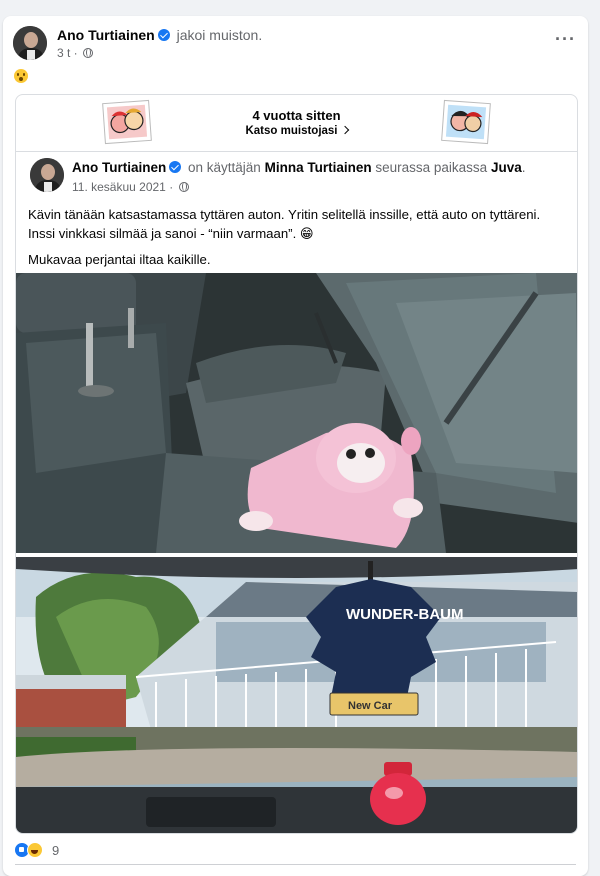 This screenshot has width=600, height=876. I want to click on see-memories-label: Katso muistojasi, so click(291, 131).